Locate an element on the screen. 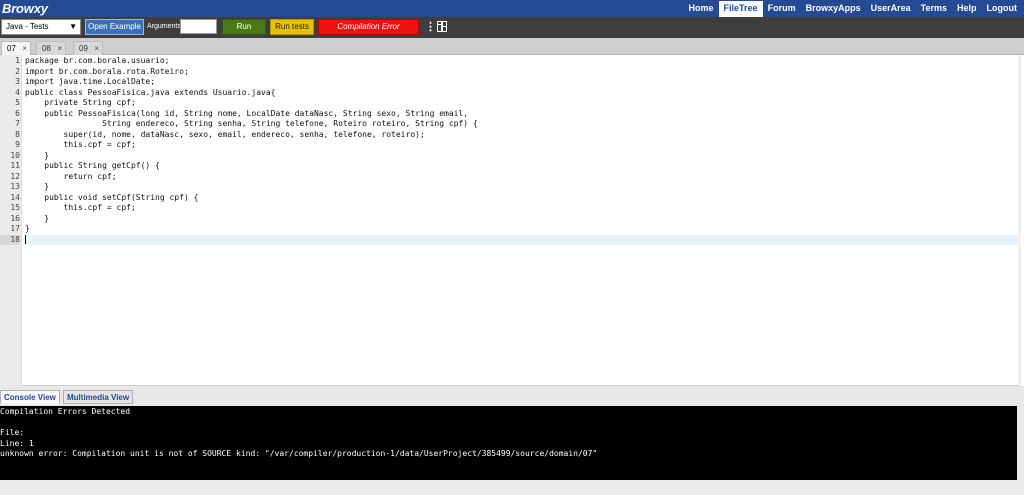  nav-help: Help is located at coordinates (967, 8).